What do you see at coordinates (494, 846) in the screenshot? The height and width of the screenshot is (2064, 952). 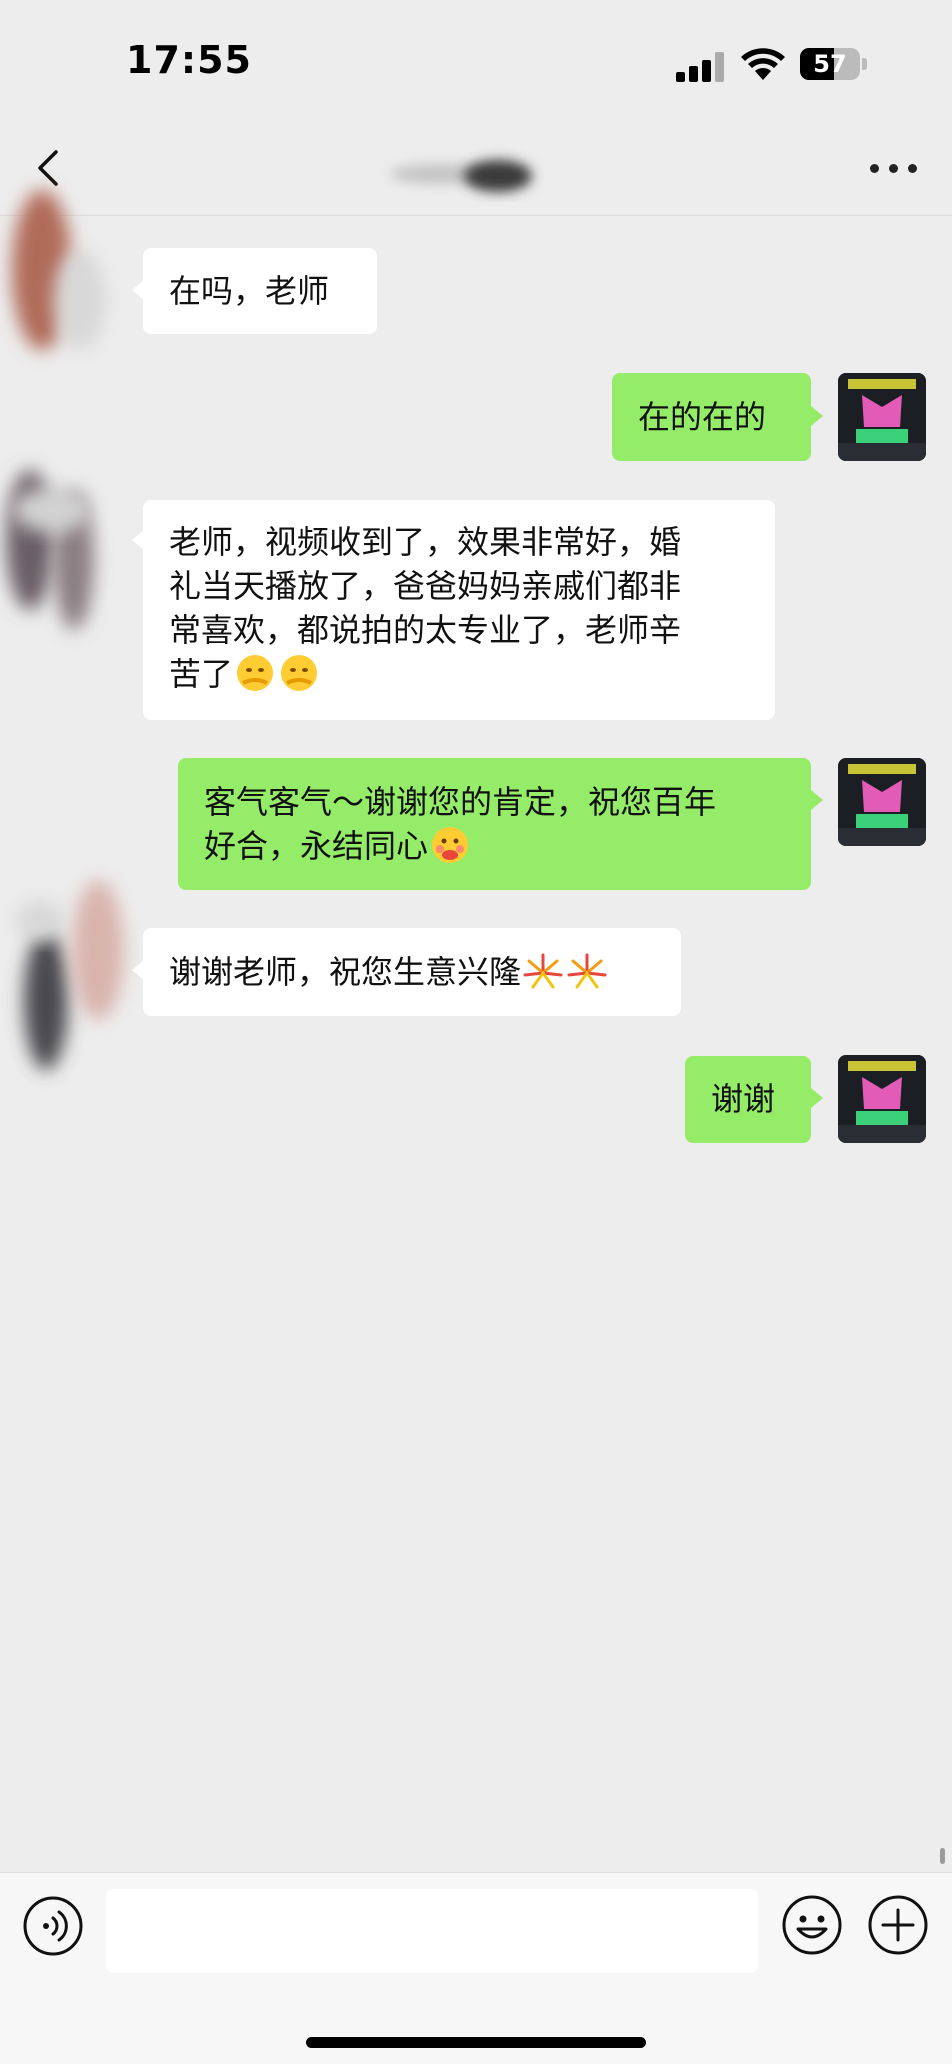 I see `message-text-last-line: 好合，永结同心` at bounding box center [494, 846].